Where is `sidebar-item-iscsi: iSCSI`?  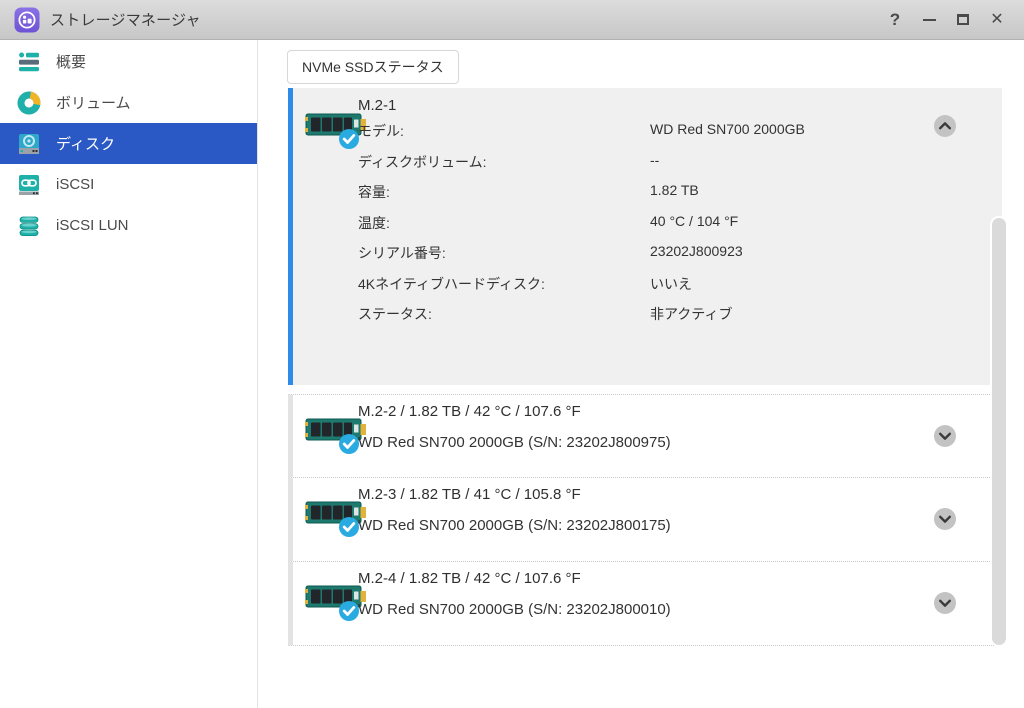 sidebar-item-iscsi: iSCSI is located at coordinates (128, 184).